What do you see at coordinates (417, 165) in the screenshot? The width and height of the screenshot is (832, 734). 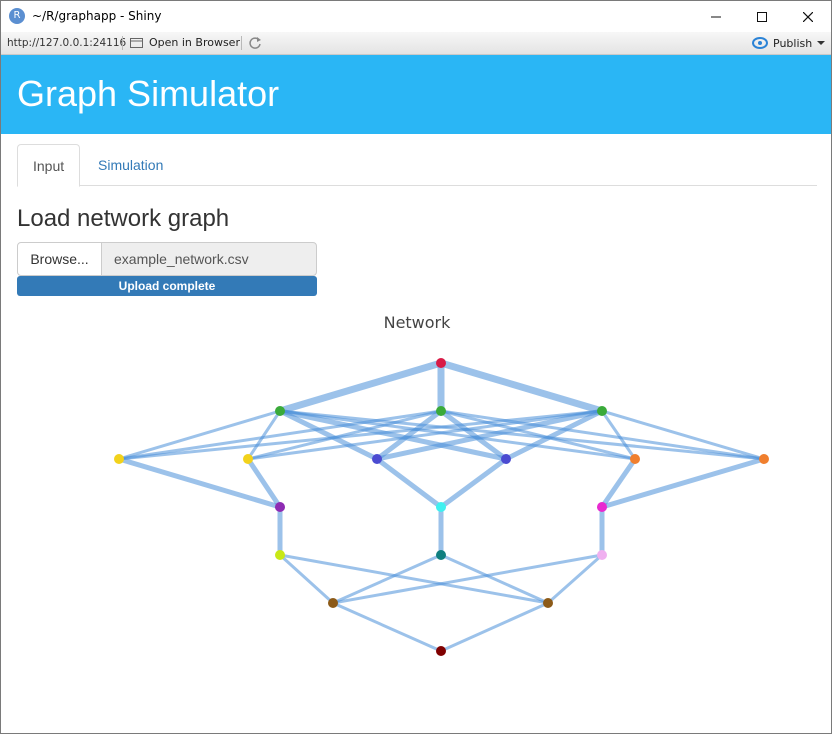 I see `tab-bar: Input Simulation` at bounding box center [417, 165].